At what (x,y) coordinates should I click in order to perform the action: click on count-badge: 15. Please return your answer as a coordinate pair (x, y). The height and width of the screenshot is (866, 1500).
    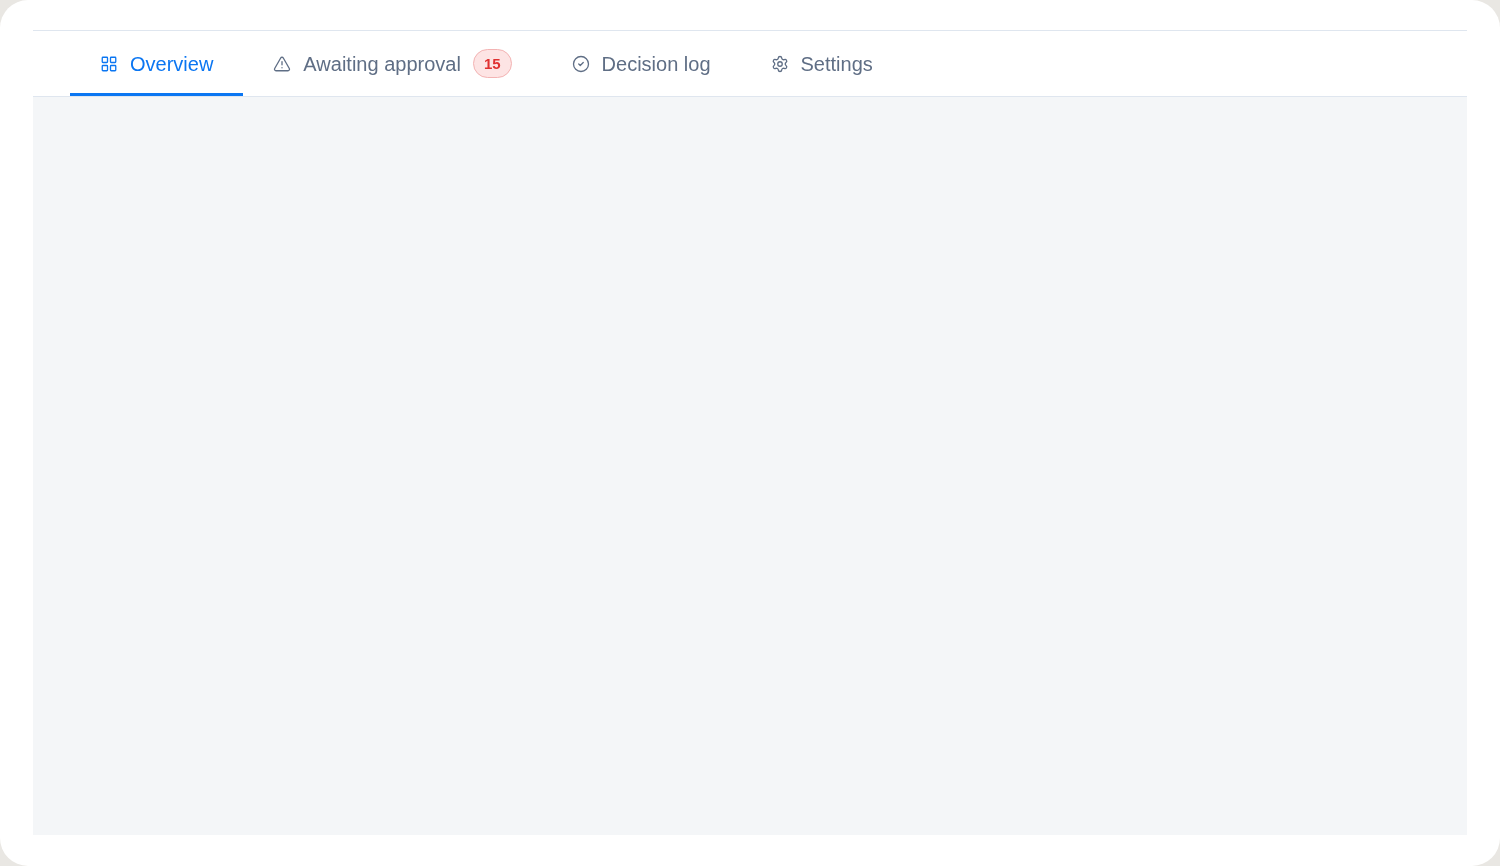
    Looking at the image, I should click on (492, 63).